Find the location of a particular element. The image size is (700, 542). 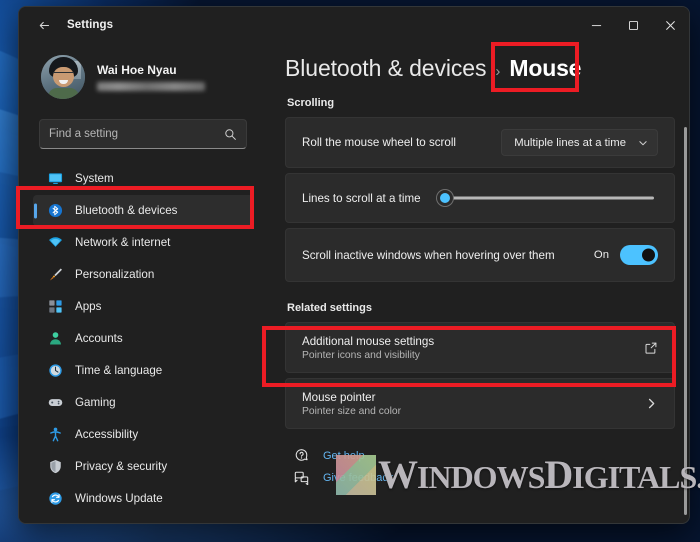

breadcrumb-current-page: Mouse is located at coordinates (545, 68).